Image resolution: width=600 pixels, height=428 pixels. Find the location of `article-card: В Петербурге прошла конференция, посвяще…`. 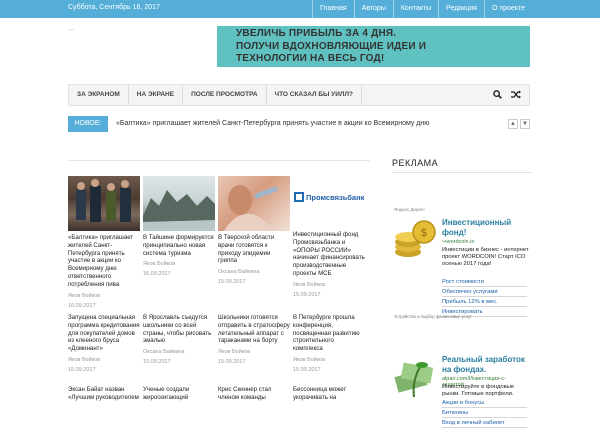

article-card: В Петербурге прошла конференция, посвяще… is located at coordinates (329, 343).